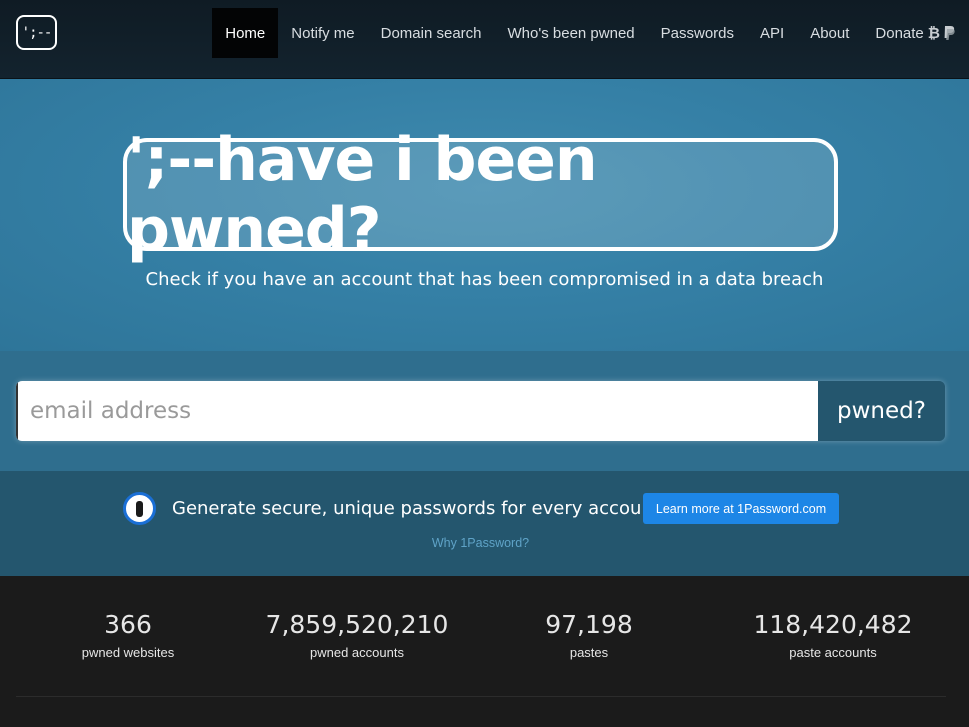  What do you see at coordinates (322, 33) in the screenshot?
I see `nav-notify-me: Notify me` at bounding box center [322, 33].